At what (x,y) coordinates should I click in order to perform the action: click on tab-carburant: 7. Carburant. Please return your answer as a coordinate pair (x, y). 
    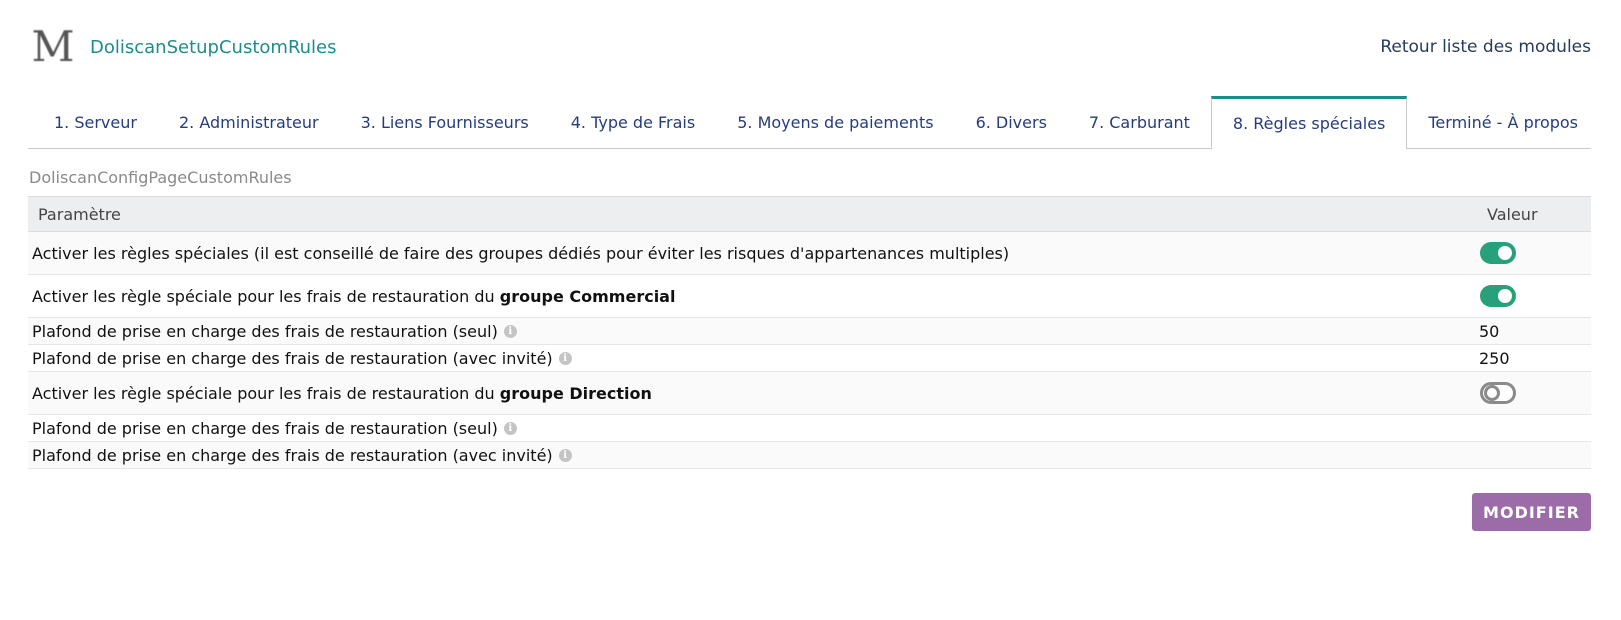
    Looking at the image, I should click on (1139, 122).